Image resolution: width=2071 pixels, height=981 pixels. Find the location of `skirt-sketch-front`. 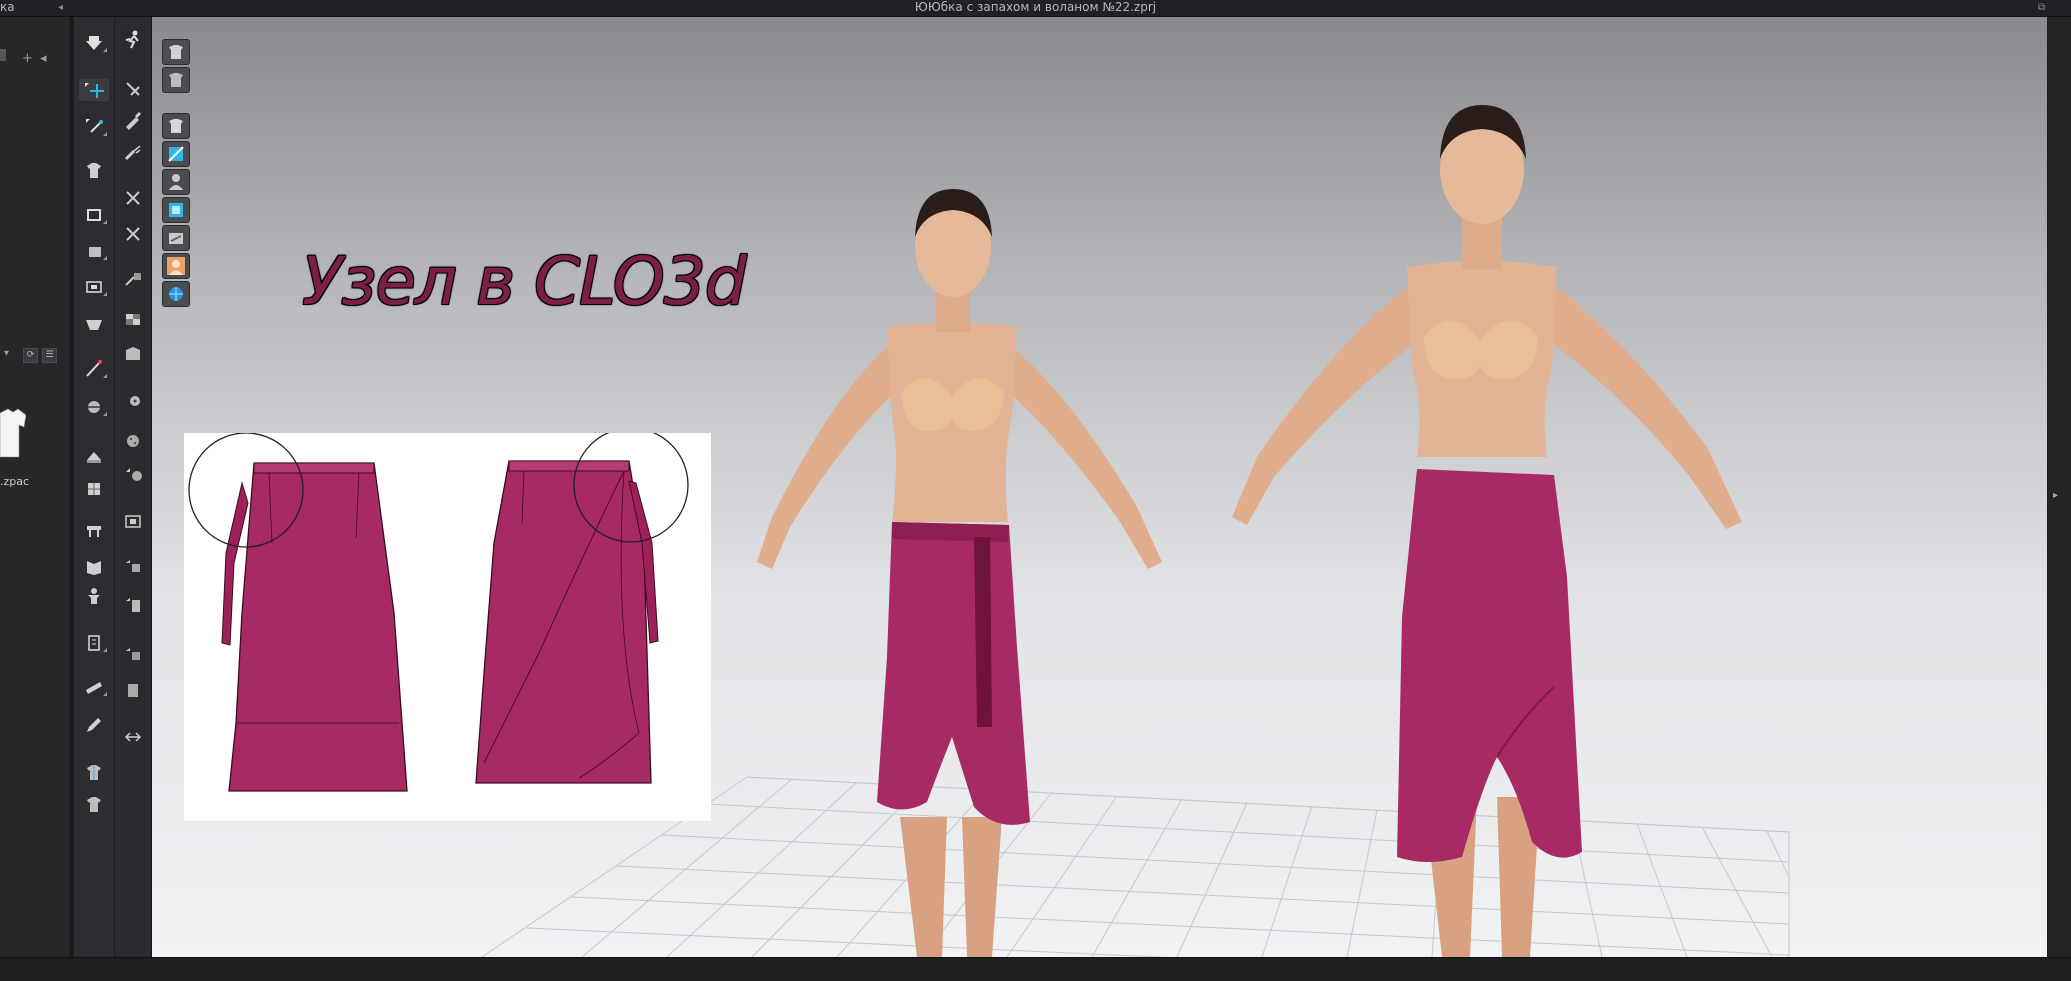

skirt-sketch-front is located at coordinates (567, 622).